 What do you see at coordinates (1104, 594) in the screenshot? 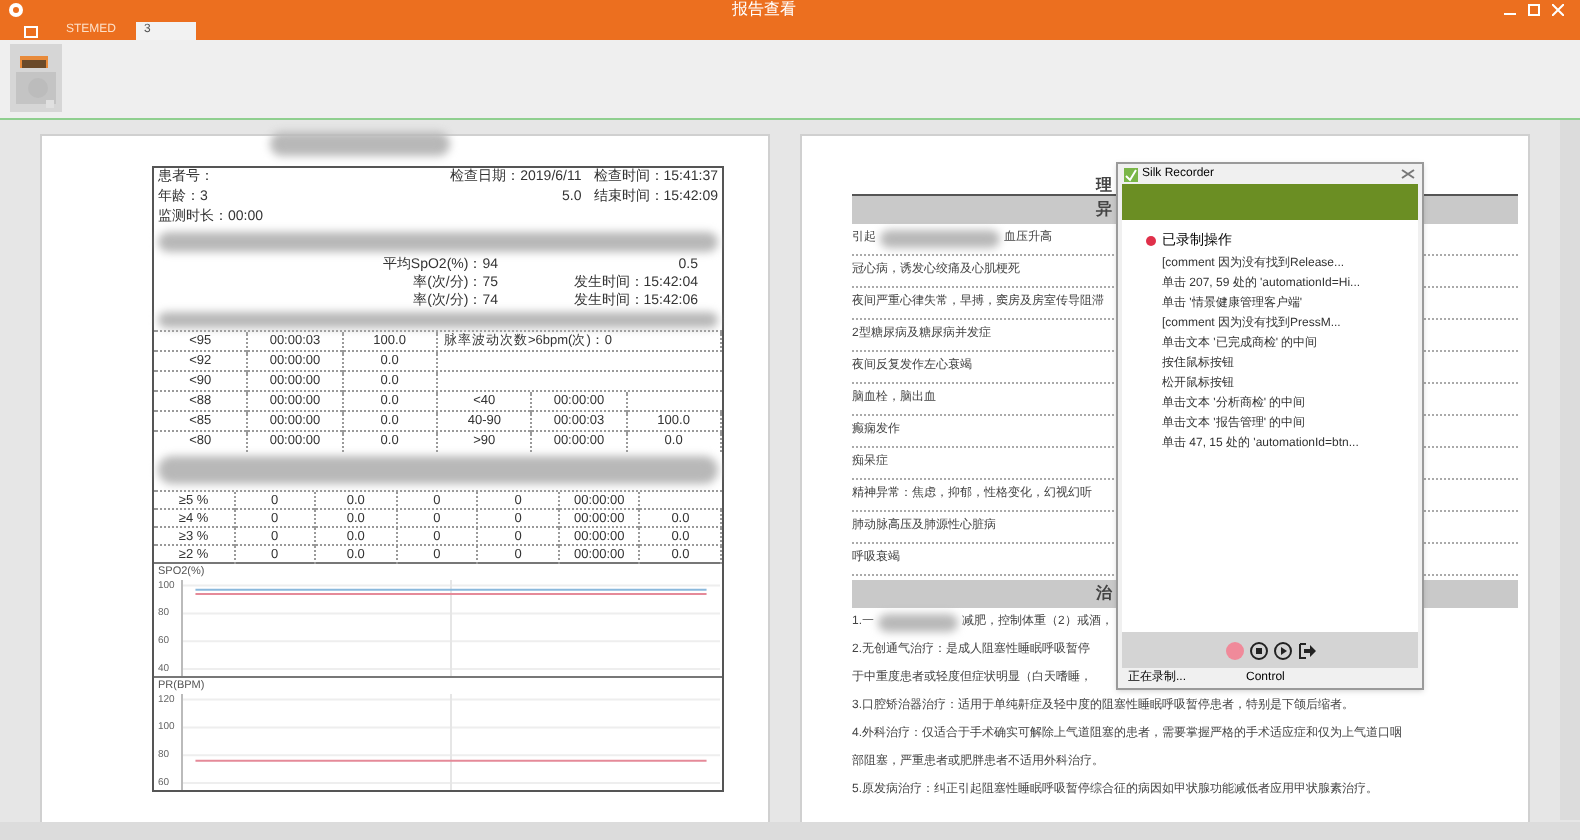
I see `section-title: 治` at bounding box center [1104, 594].